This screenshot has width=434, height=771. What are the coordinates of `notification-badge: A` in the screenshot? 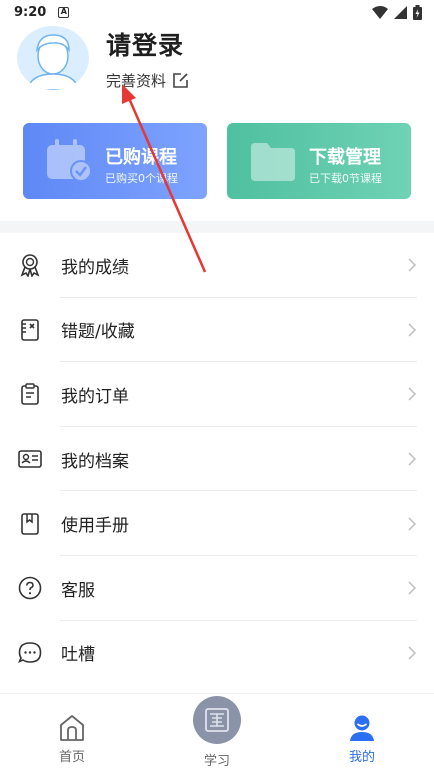 It's located at (64, 12).